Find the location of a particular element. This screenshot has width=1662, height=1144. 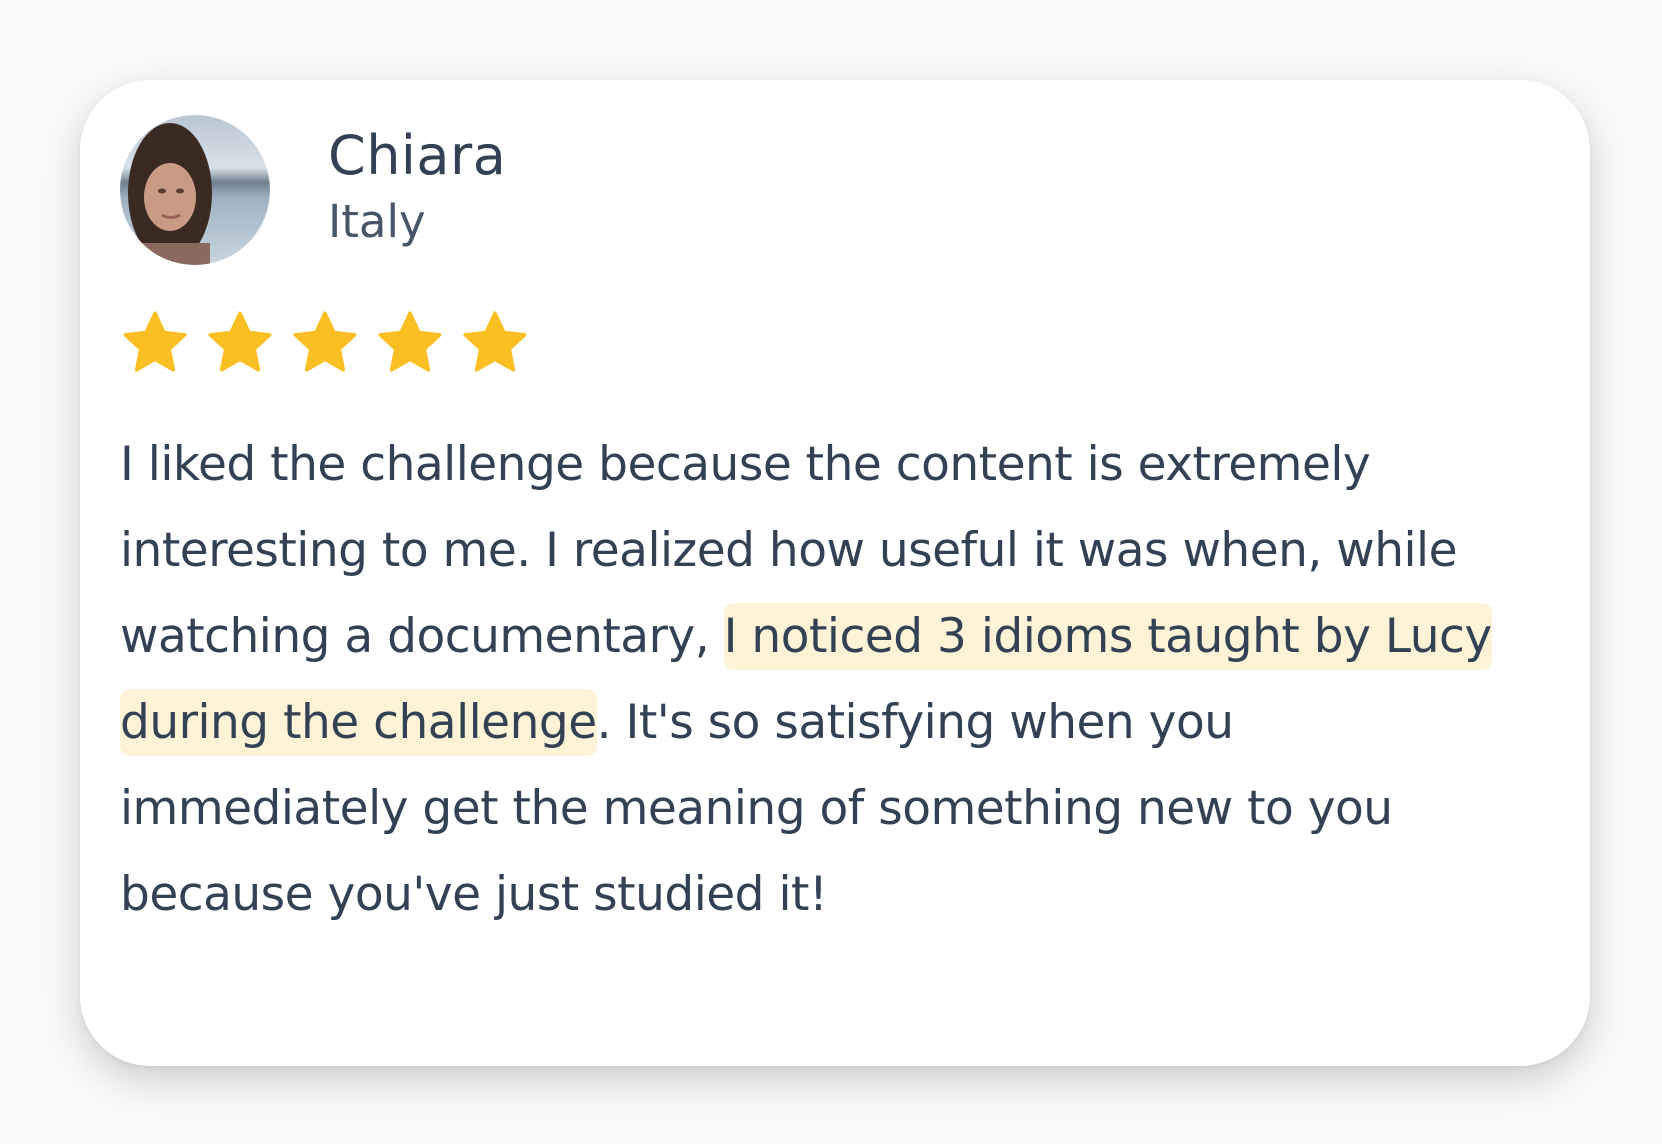

avatar is located at coordinates (195, 190).